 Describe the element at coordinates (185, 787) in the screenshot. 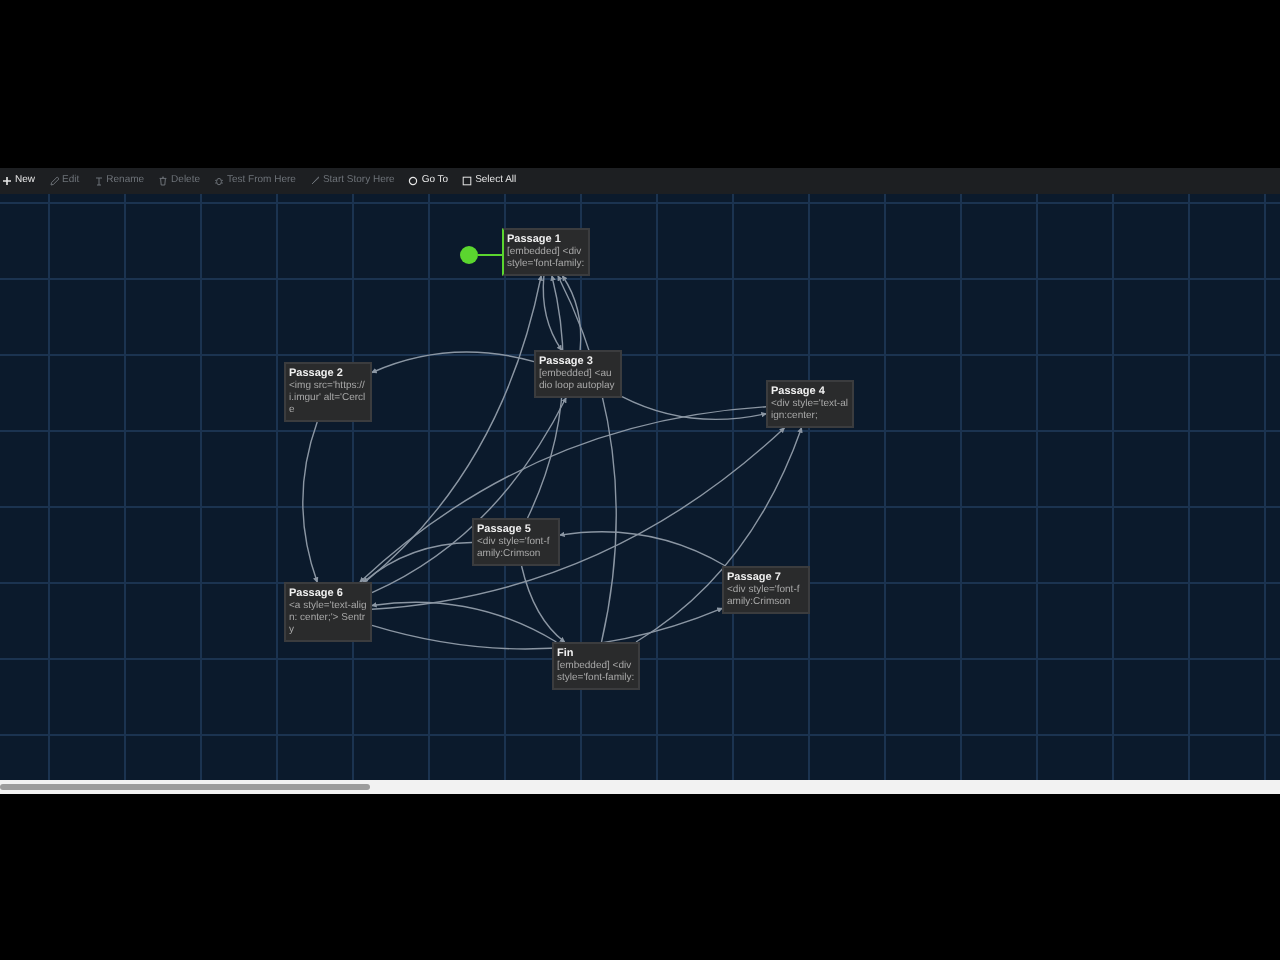

I see `scrollbar-thumb` at that location.